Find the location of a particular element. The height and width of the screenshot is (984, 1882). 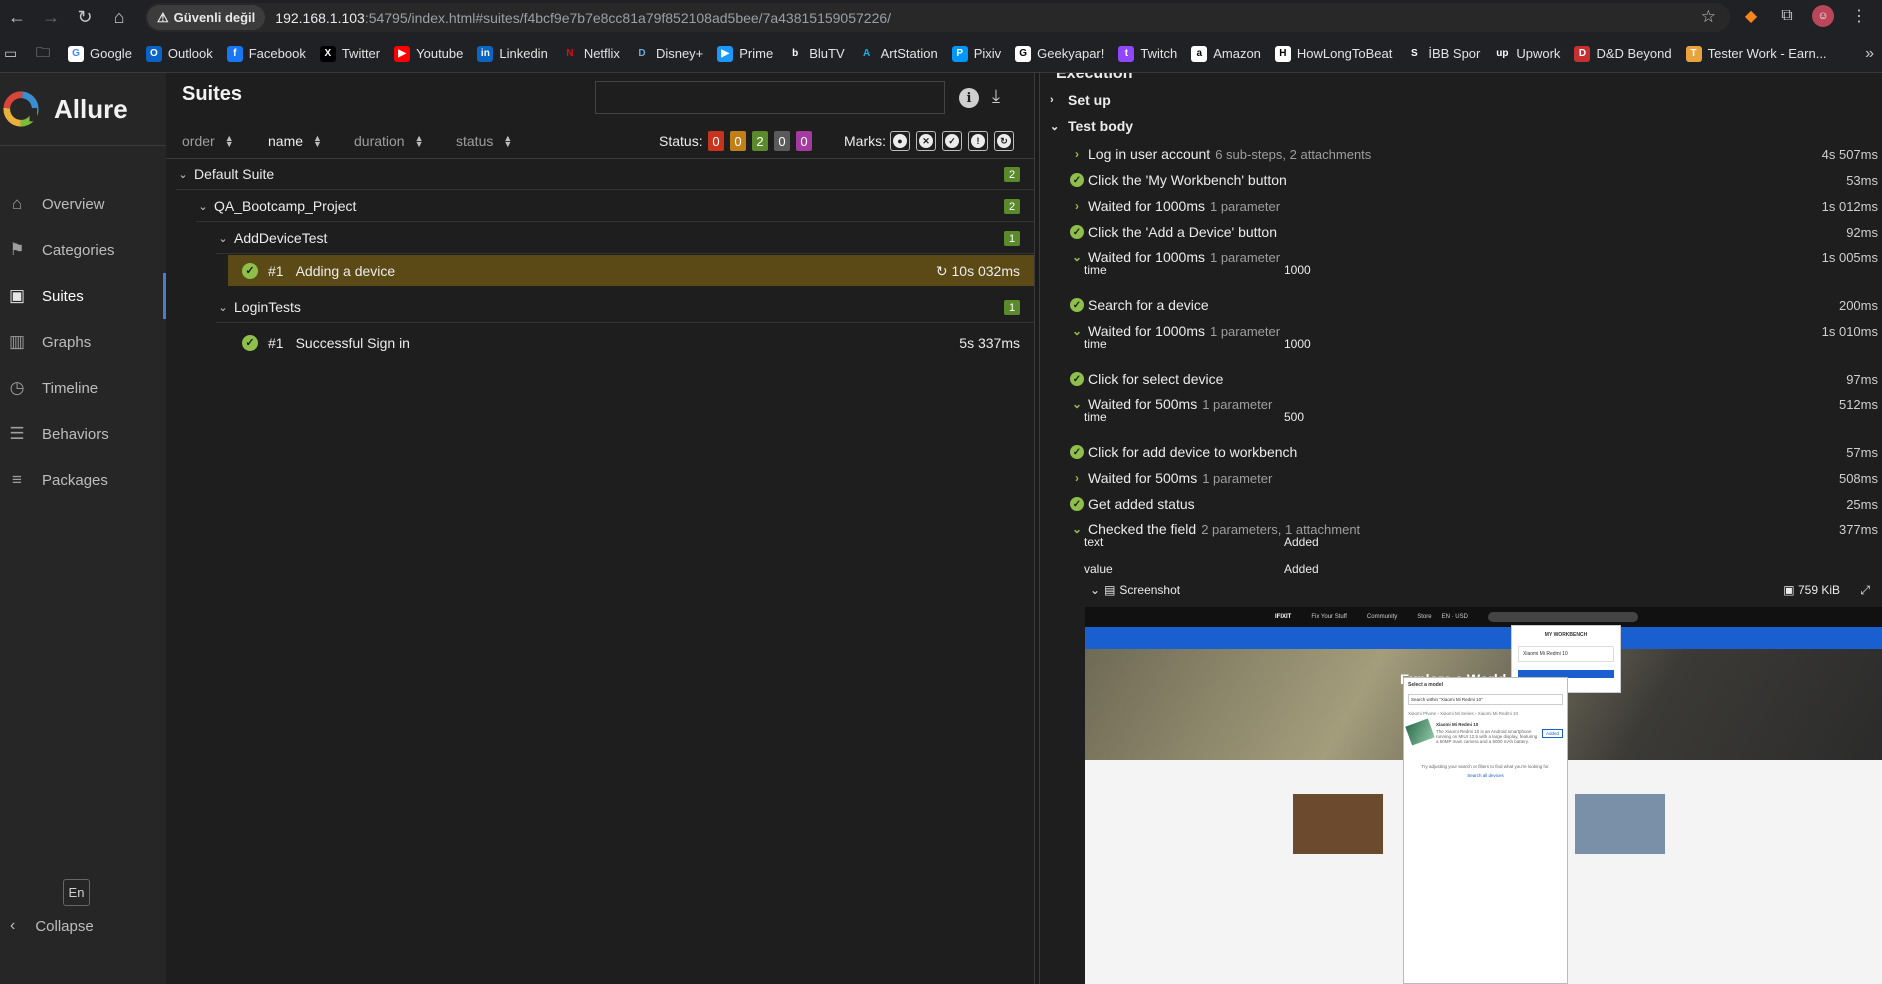

bookmark-item: in Linkedin is located at coordinates (512, 53).